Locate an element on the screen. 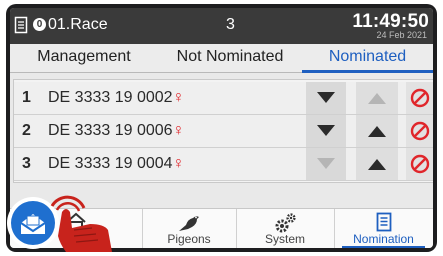  nav-pigeons: Pigeons is located at coordinates (189, 228).